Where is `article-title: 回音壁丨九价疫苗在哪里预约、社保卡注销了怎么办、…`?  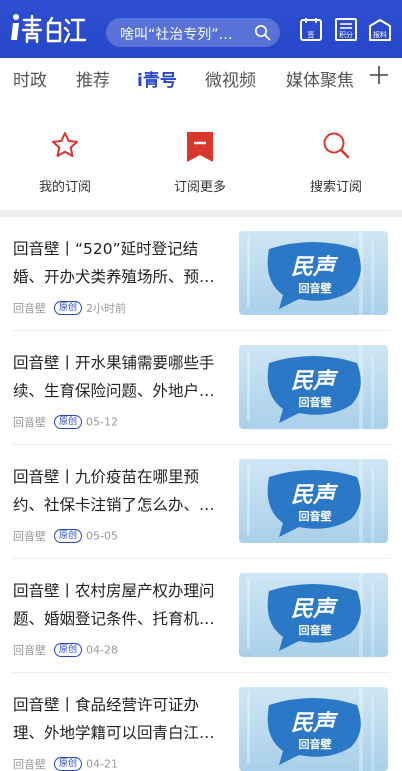 article-title: 回音壁丨九价疫苗在哪里预约、社保卡注销了怎么办、… is located at coordinates (114, 491).